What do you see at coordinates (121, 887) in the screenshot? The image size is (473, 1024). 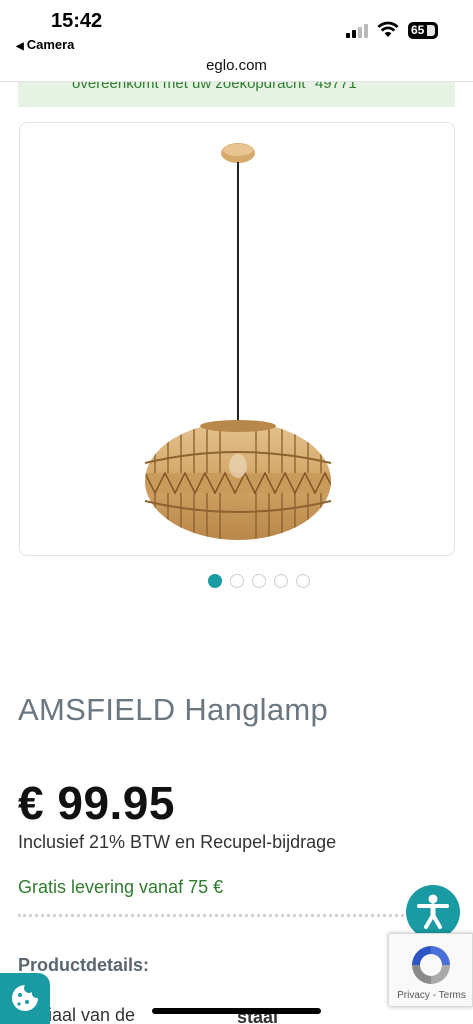 I see `free-delivery-note: Gratis levering vanaf 75 €` at bounding box center [121, 887].